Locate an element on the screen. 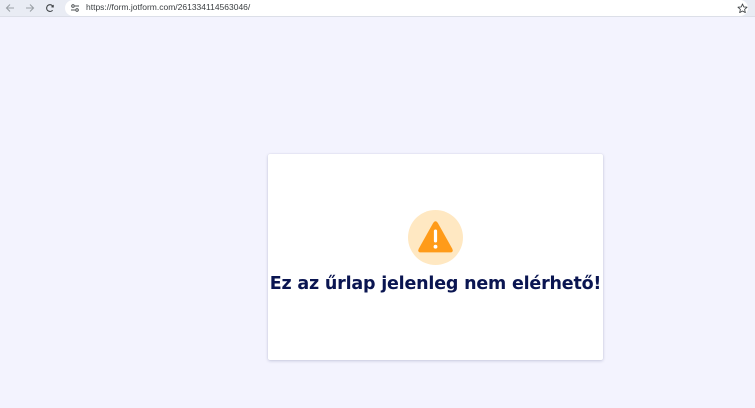 The width and height of the screenshot is (755, 408). reload-icon is located at coordinates (50, 8).